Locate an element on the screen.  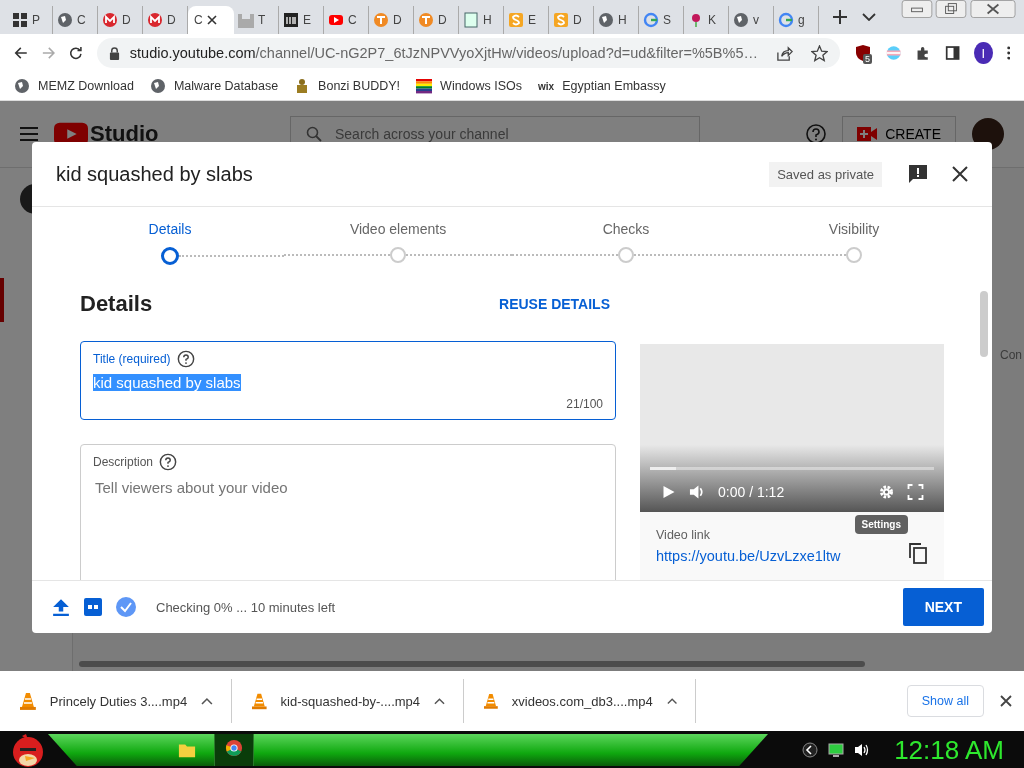
fullscreen-icon is located at coordinates (915, 492).